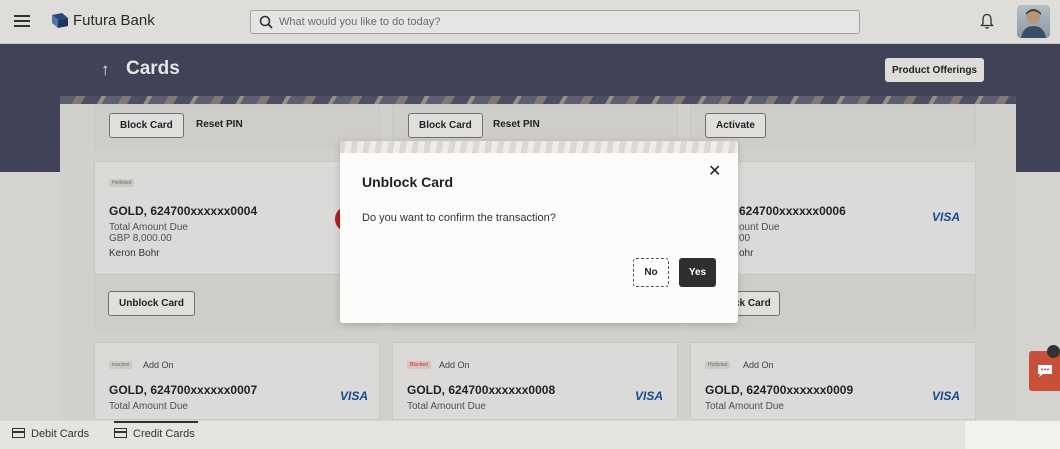 This screenshot has height=449, width=1060. Describe the element at coordinates (459, 218) in the screenshot. I see `dialog-message: Do you want to confirm the transaction?` at that location.